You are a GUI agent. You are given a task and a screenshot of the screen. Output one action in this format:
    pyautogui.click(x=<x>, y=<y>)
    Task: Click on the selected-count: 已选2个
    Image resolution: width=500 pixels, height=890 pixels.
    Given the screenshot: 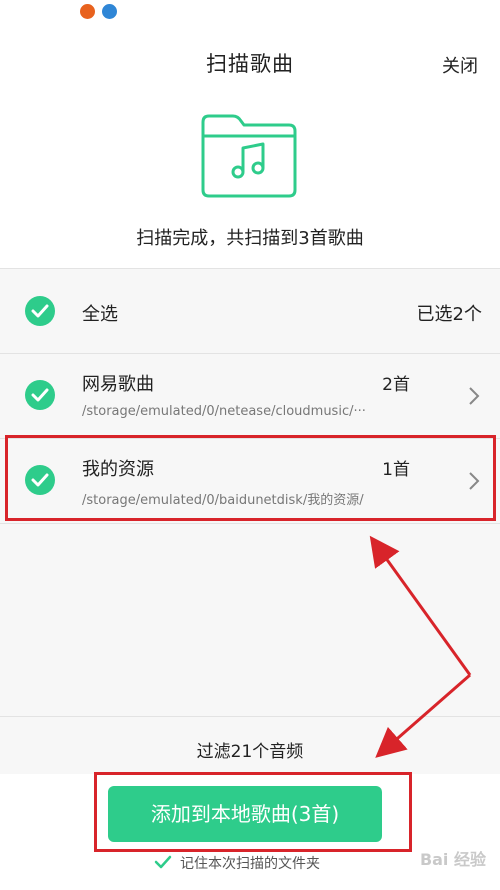 What is the action you would take?
    pyautogui.click(x=449, y=314)
    